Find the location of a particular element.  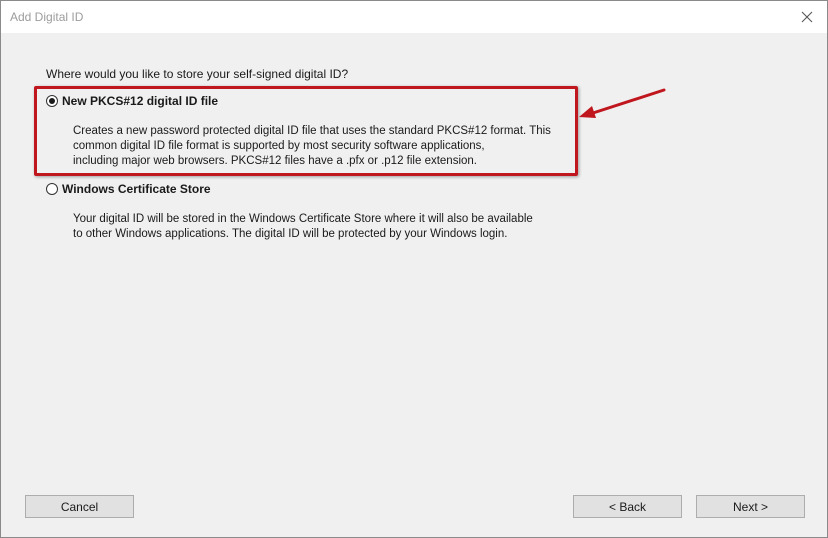

close-icon is located at coordinates (807, 17).